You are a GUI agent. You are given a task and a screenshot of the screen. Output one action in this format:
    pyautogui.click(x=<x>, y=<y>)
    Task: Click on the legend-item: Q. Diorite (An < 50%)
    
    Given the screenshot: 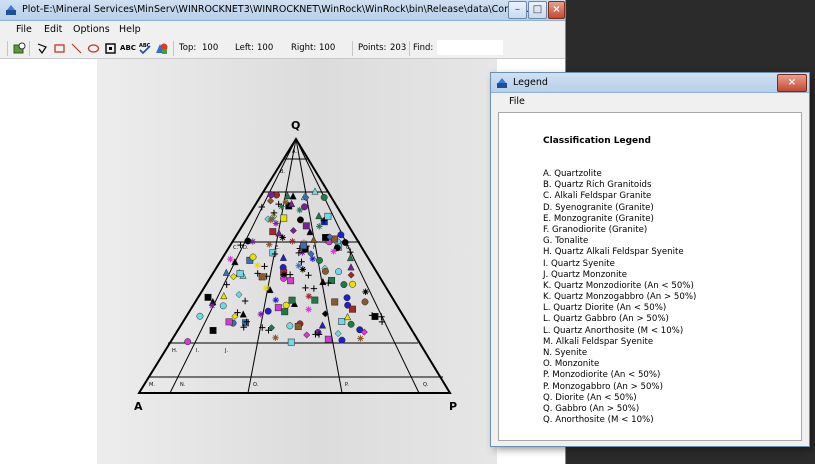 What is the action you would take?
    pyautogui.click(x=590, y=397)
    